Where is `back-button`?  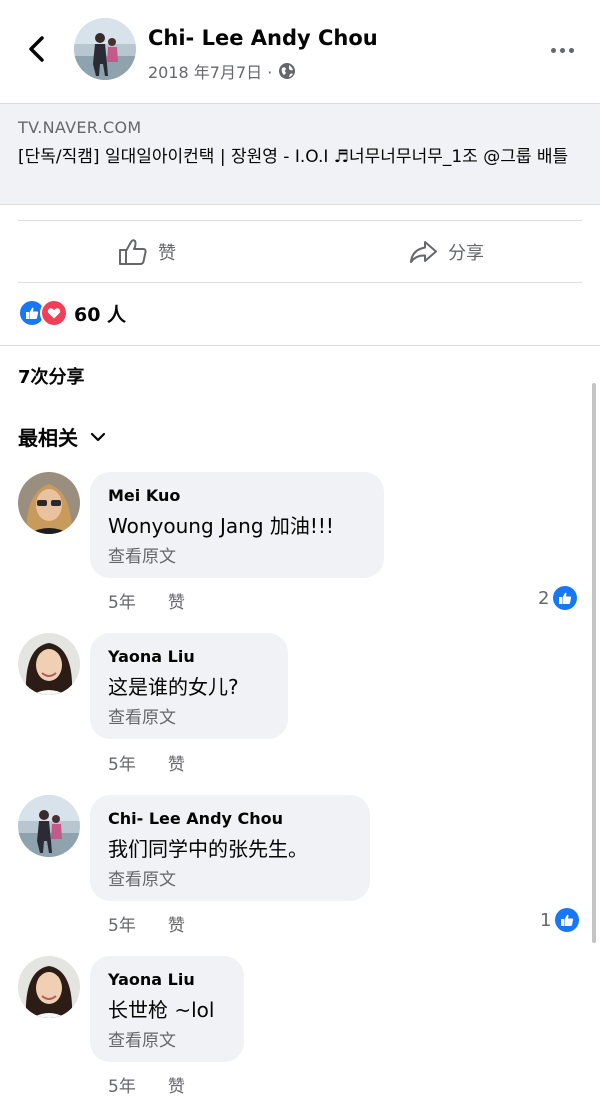
back-button is located at coordinates (37, 49).